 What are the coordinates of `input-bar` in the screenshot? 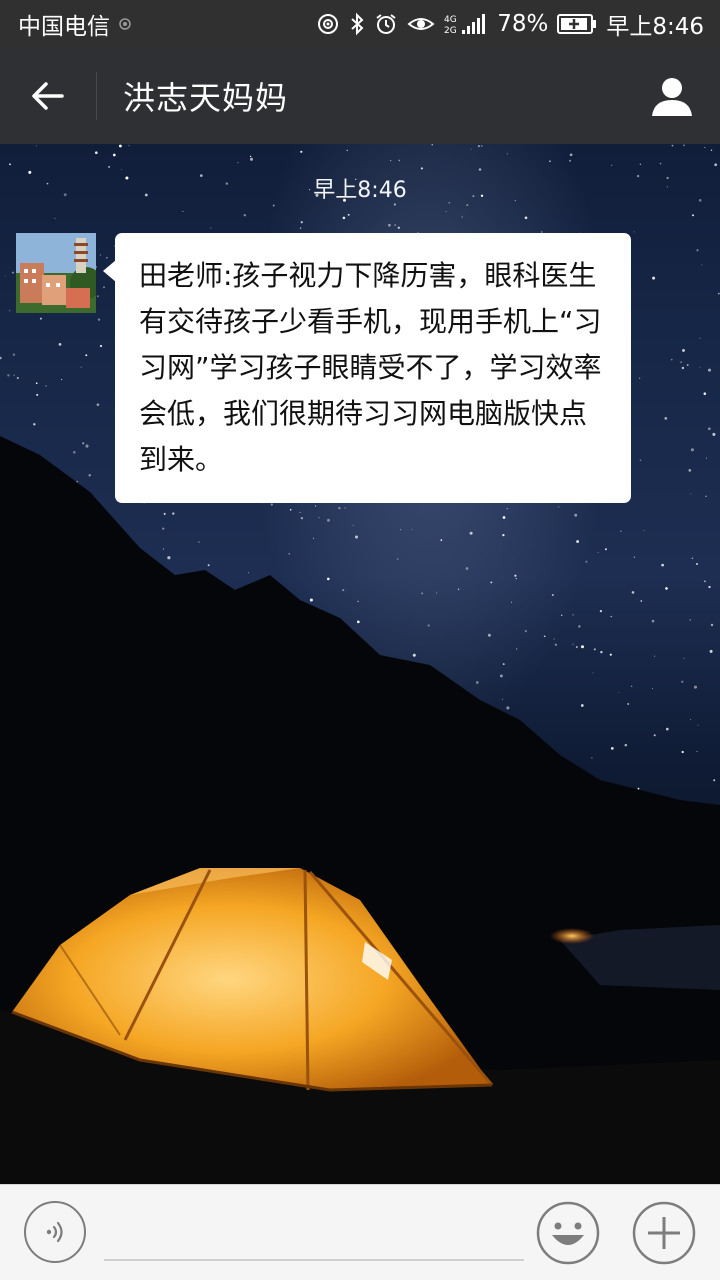 It's located at (360, 1232).